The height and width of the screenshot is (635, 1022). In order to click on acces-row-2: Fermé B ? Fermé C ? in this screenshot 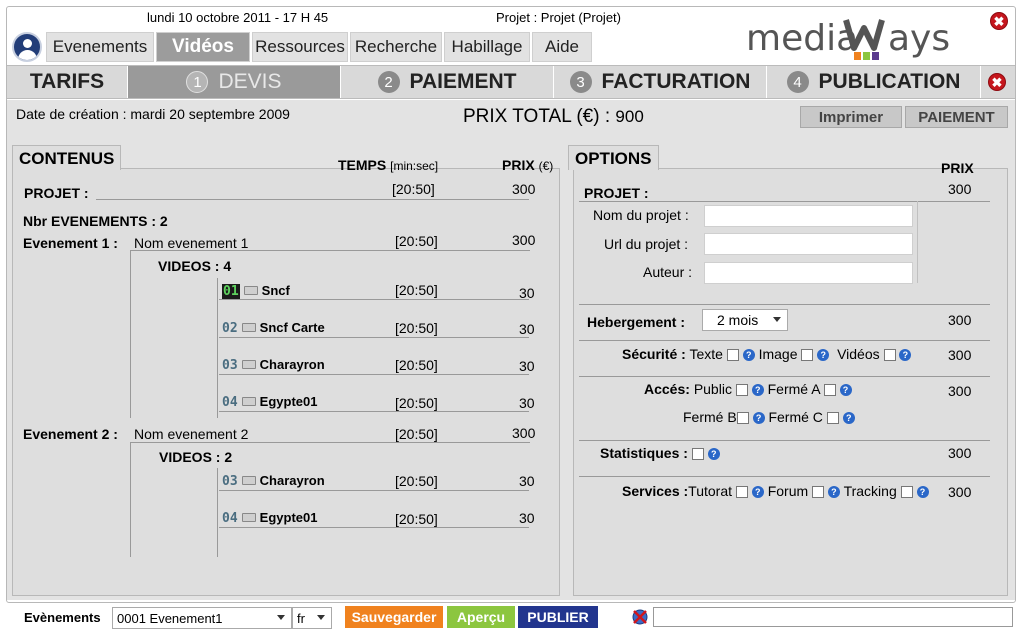, I will do `click(769, 417)`.